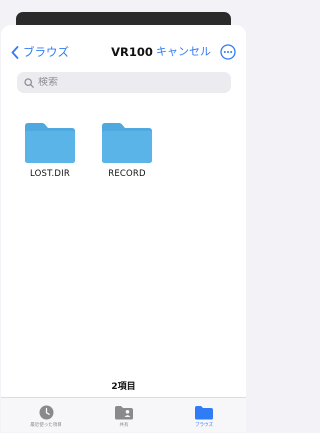  I want to click on shared-folder-icon, so click(124, 412).